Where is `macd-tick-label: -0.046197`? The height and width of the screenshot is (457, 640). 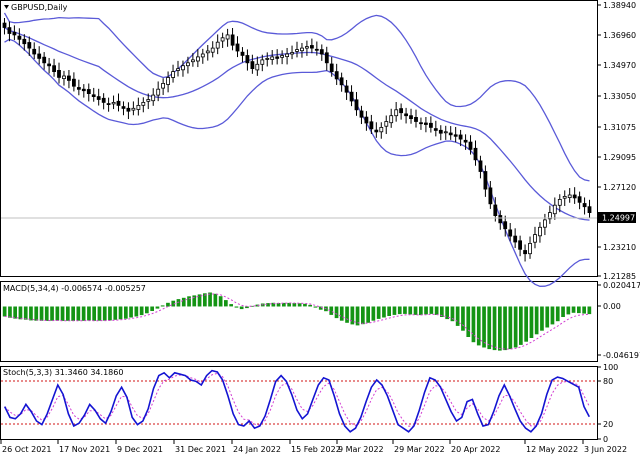 macd-tick-label: -0.046197 is located at coordinates (621, 355).